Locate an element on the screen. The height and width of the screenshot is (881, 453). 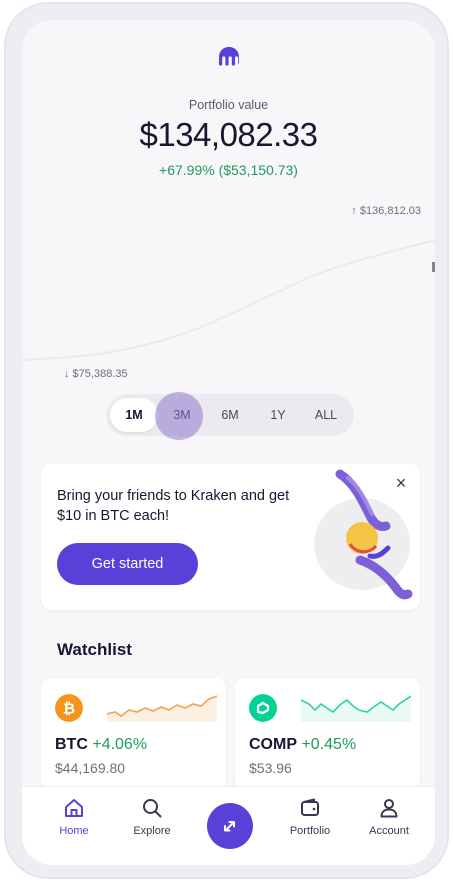
time-range-selector: 1M 3M 6M 1Y ALL is located at coordinates (230, 415).